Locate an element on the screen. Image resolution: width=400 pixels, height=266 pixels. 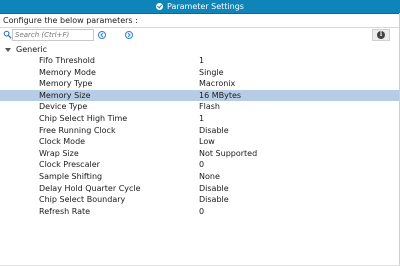
param-row-refresh-rate: Refresh Rate 0 is located at coordinates (200, 212).